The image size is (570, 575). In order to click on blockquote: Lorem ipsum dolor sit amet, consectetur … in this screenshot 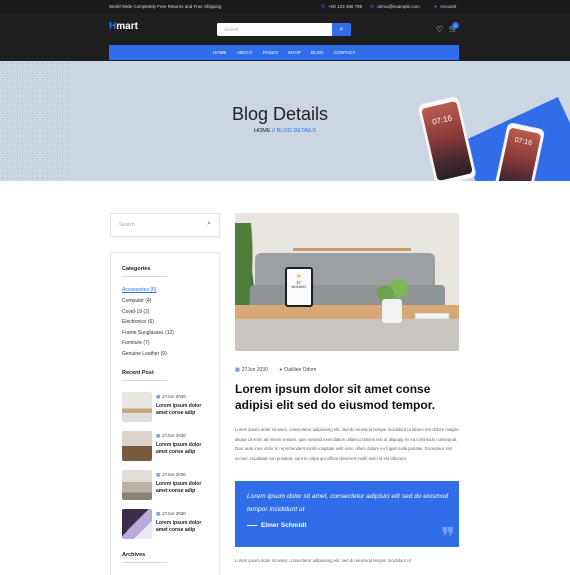, I will do `click(347, 517)`.